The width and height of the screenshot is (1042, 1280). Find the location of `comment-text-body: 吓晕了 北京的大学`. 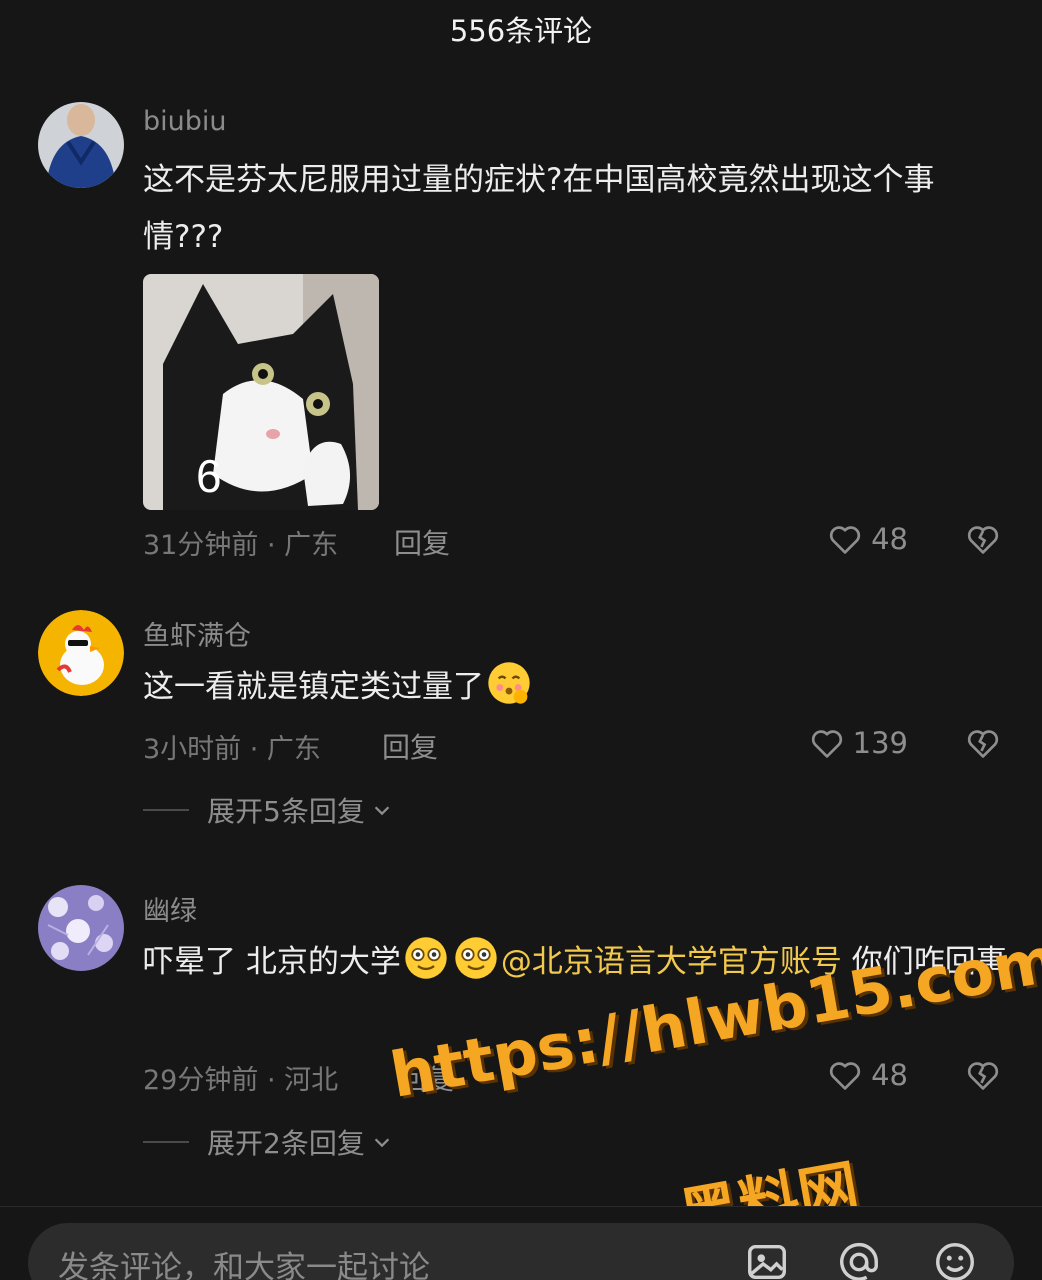

comment-text-body: 吓晕了 北京的大学 is located at coordinates (272, 962).